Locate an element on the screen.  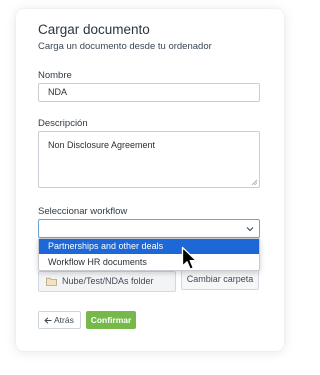
description-label: Descripción is located at coordinates (63, 123).